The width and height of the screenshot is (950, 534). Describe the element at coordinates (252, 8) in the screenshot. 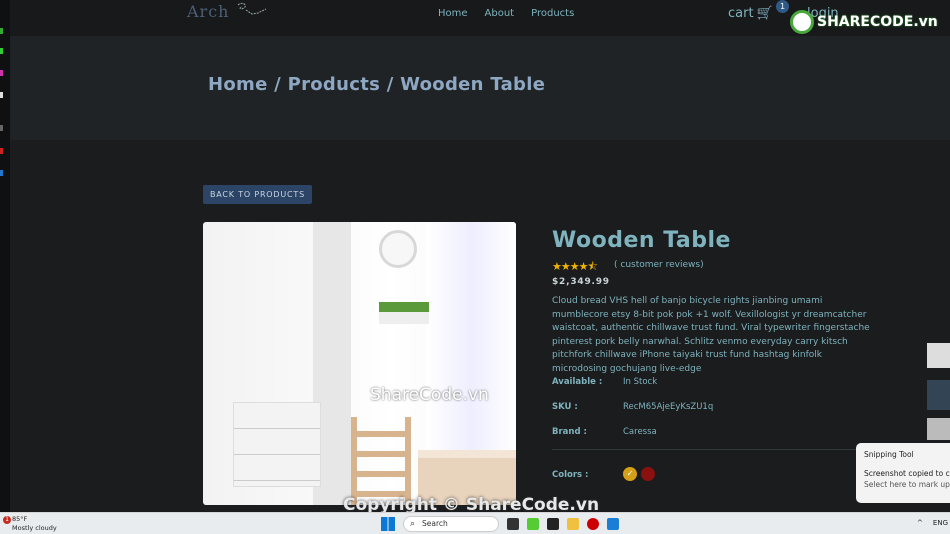

I see `logo-mark-icon` at that location.